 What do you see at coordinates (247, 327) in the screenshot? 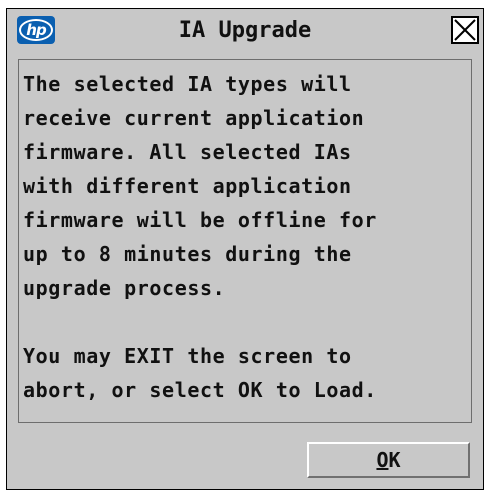
I see `message-line-blank` at bounding box center [247, 327].